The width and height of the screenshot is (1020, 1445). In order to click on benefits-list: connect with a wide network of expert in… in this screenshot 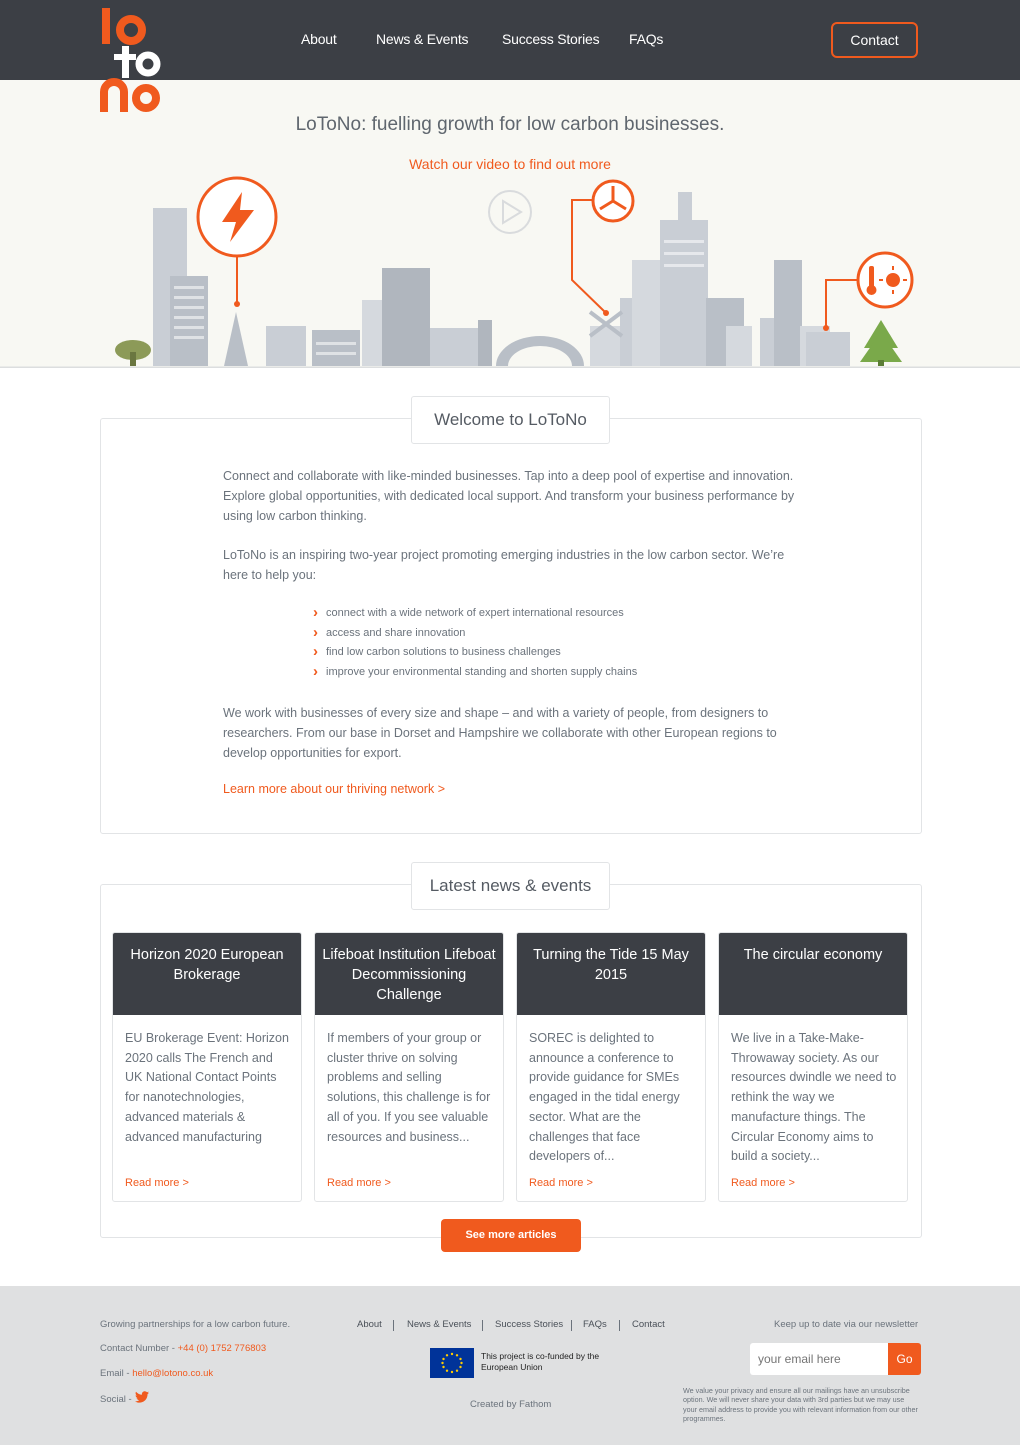, I will do `click(513, 643)`.